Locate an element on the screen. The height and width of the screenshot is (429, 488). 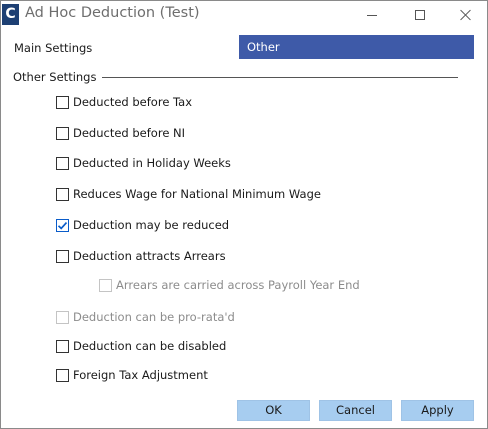
checkbox-label: Reduces Wage for National Minimum Wage is located at coordinates (197, 194).